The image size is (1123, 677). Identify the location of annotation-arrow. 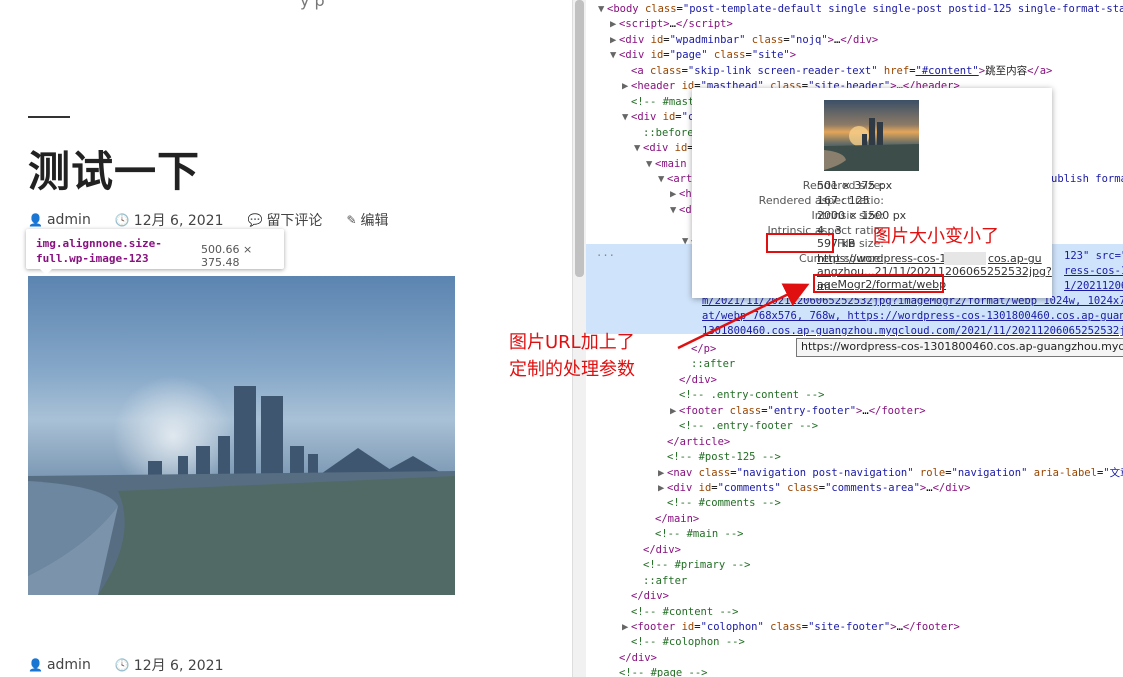
(743, 316).